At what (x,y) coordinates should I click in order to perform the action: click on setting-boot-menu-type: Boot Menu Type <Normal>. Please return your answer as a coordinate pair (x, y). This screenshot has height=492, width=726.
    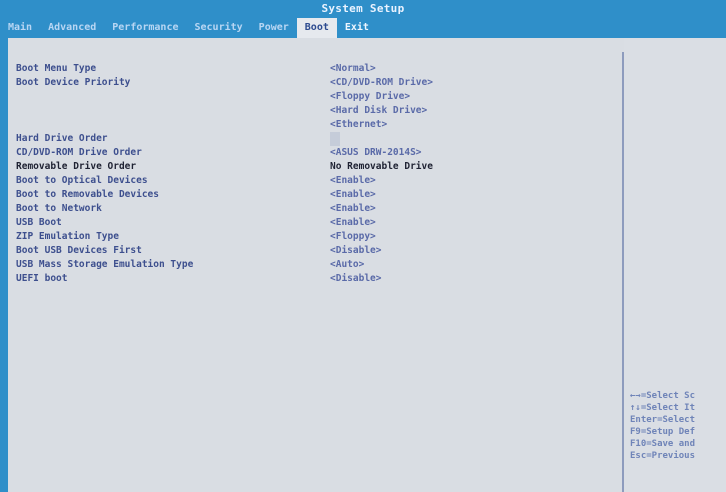
    Looking at the image, I should click on (316, 69).